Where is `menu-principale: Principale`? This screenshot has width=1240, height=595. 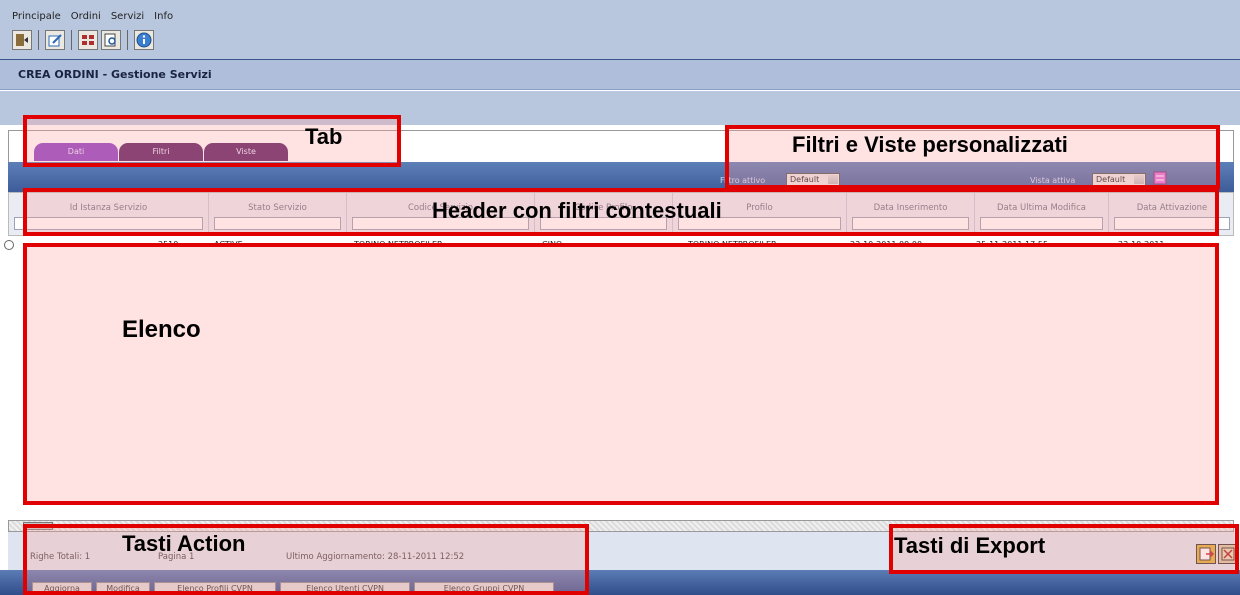 menu-principale: Principale is located at coordinates (36, 16).